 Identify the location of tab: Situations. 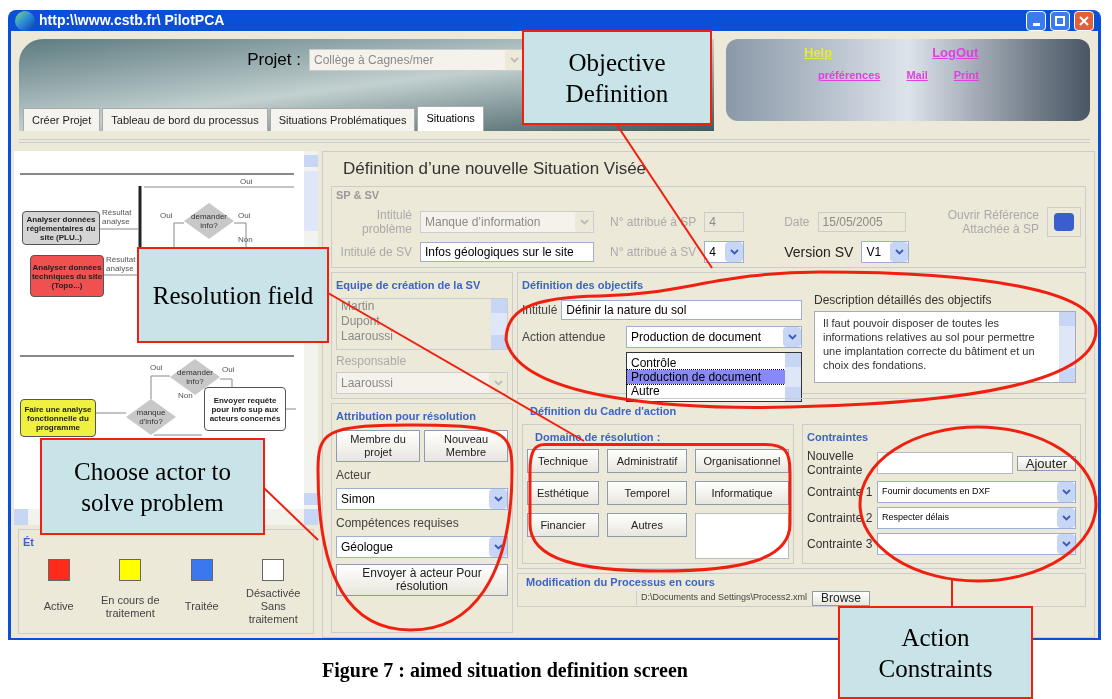
(450, 118).